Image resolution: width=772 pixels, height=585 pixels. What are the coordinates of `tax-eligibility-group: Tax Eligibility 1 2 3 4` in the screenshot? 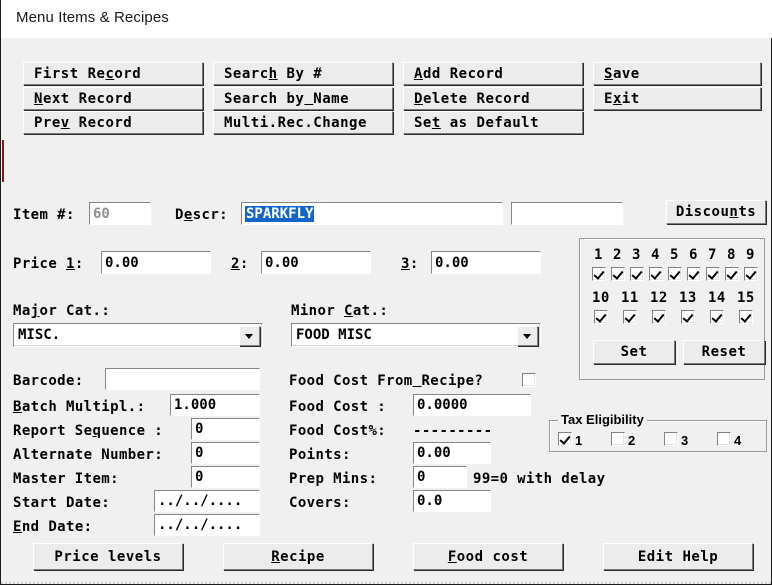 It's located at (658, 432).